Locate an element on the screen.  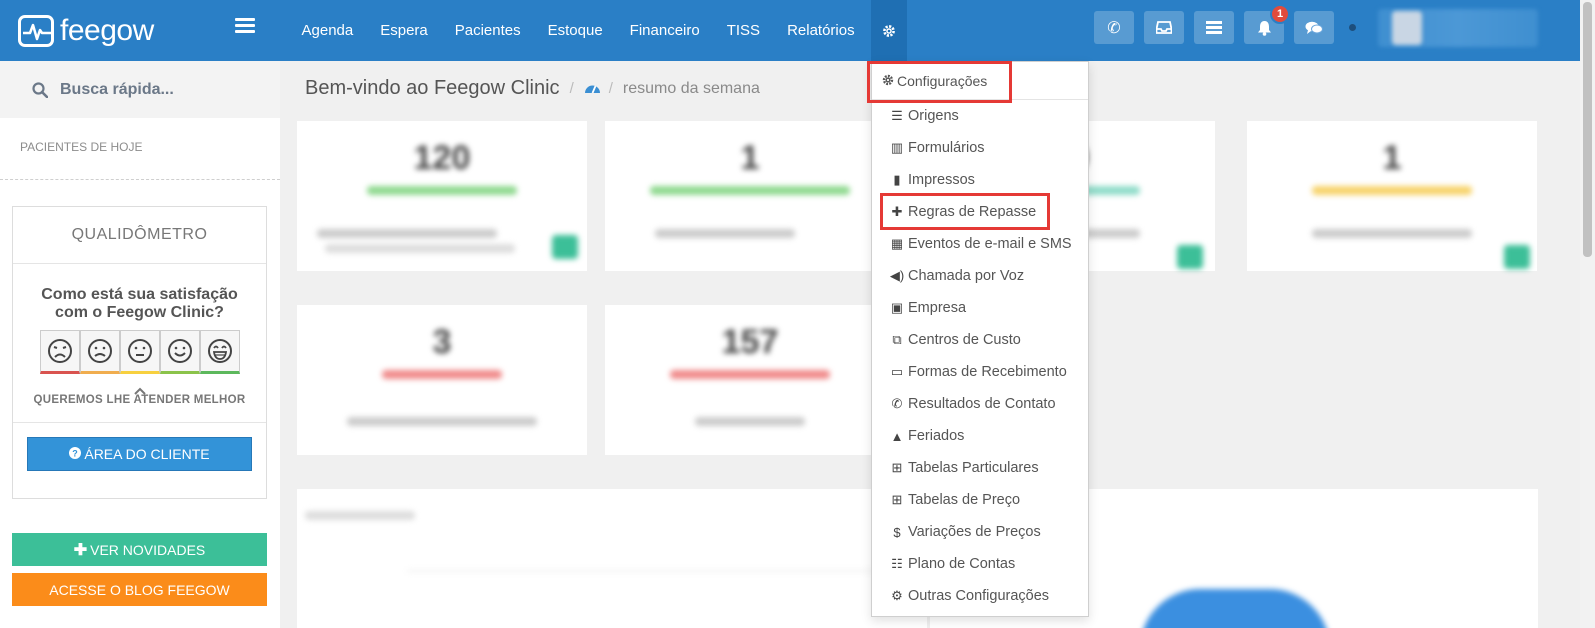
menu-item-tabelas-de-preco: ⊞ Tabelas de Preço is located at coordinates (980, 500).